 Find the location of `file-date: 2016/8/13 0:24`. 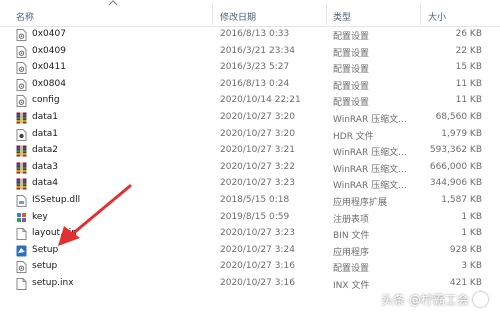

file-date: 2016/8/13 0:24 is located at coordinates (255, 83).